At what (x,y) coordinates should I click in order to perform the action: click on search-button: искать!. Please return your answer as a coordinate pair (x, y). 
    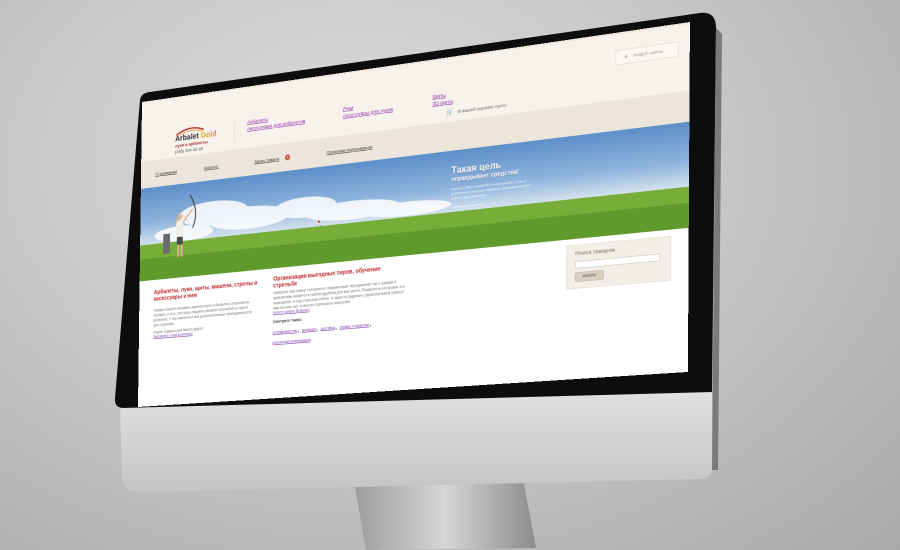
    Looking at the image, I should click on (589, 276).